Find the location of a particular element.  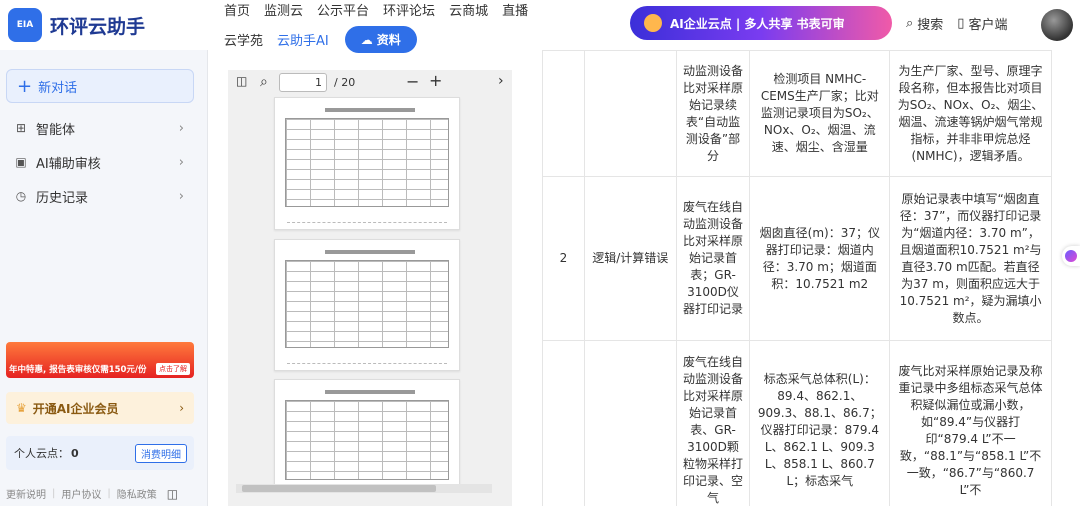

total-pages: / 20 is located at coordinates (345, 82).